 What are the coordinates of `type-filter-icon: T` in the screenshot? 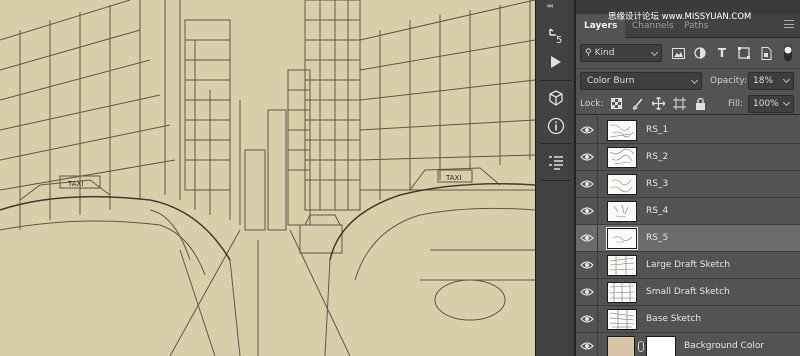 It's located at (722, 53).